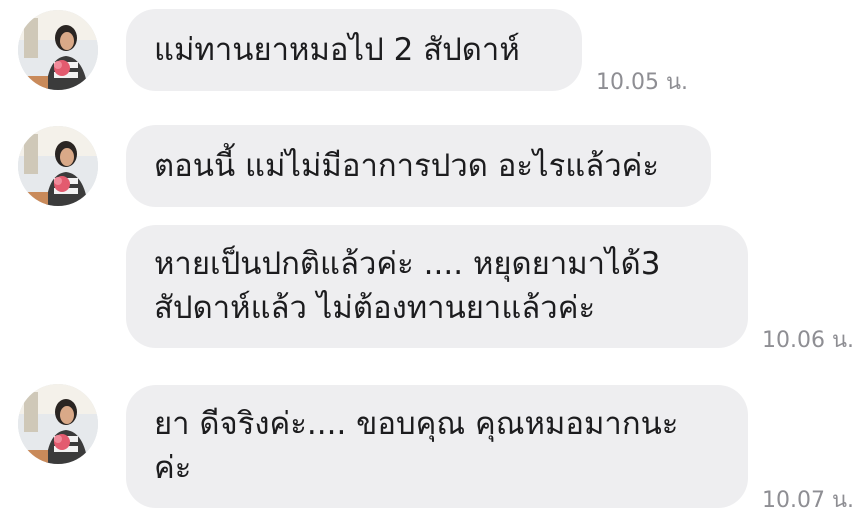 The image size is (868, 523). I want to click on message-text-line: ยา ดีจริงค่ะ.... ขอบคุณ คุณหมอมากนะ, so click(416, 424).